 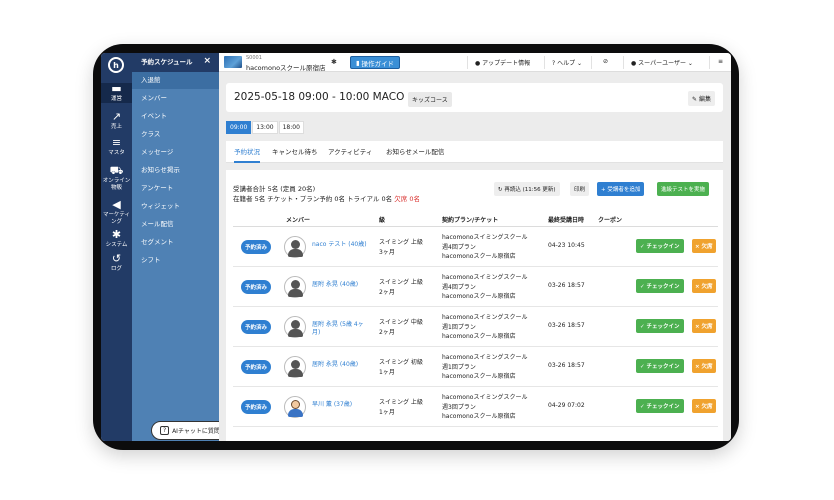 I want to click on ai-chat-button: ? AIチャットに質問, so click(x=190, y=430).